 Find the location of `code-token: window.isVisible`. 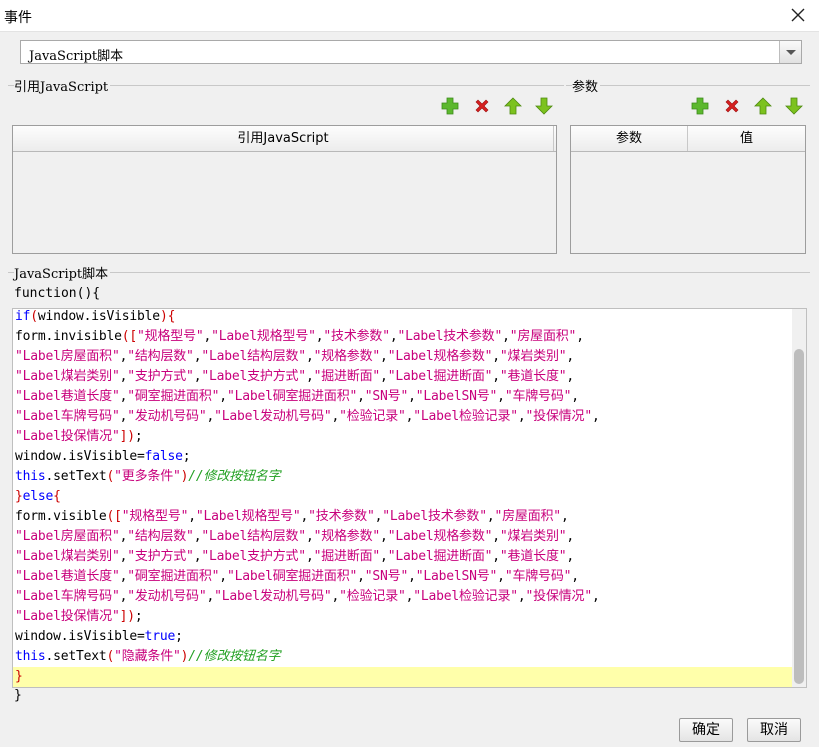

code-token: window.isVisible is located at coordinates (98, 316).